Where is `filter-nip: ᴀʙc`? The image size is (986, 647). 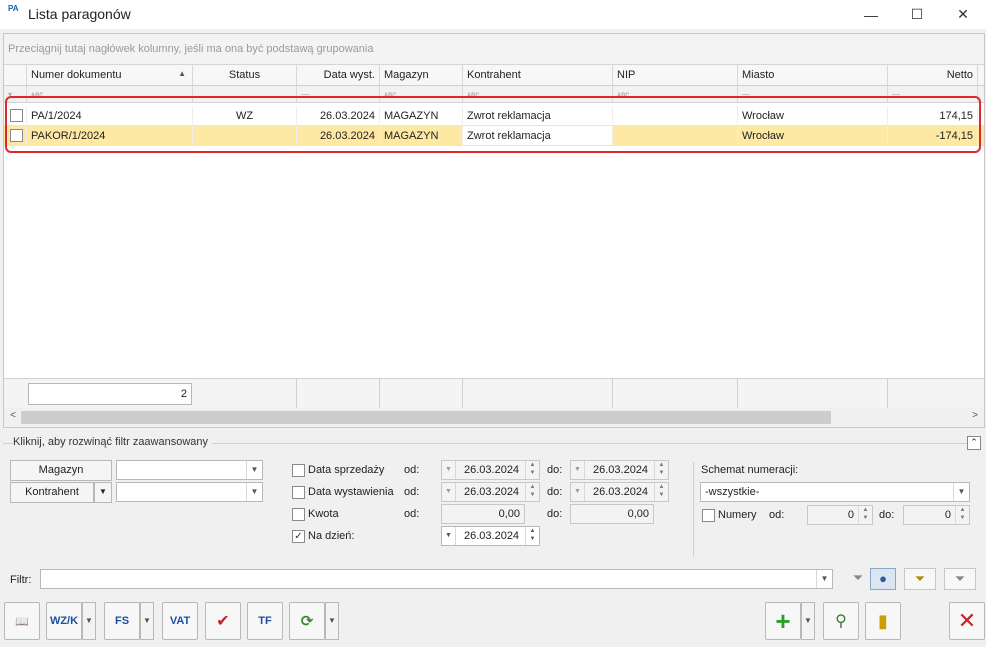 filter-nip: ᴀʙc is located at coordinates (675, 94).